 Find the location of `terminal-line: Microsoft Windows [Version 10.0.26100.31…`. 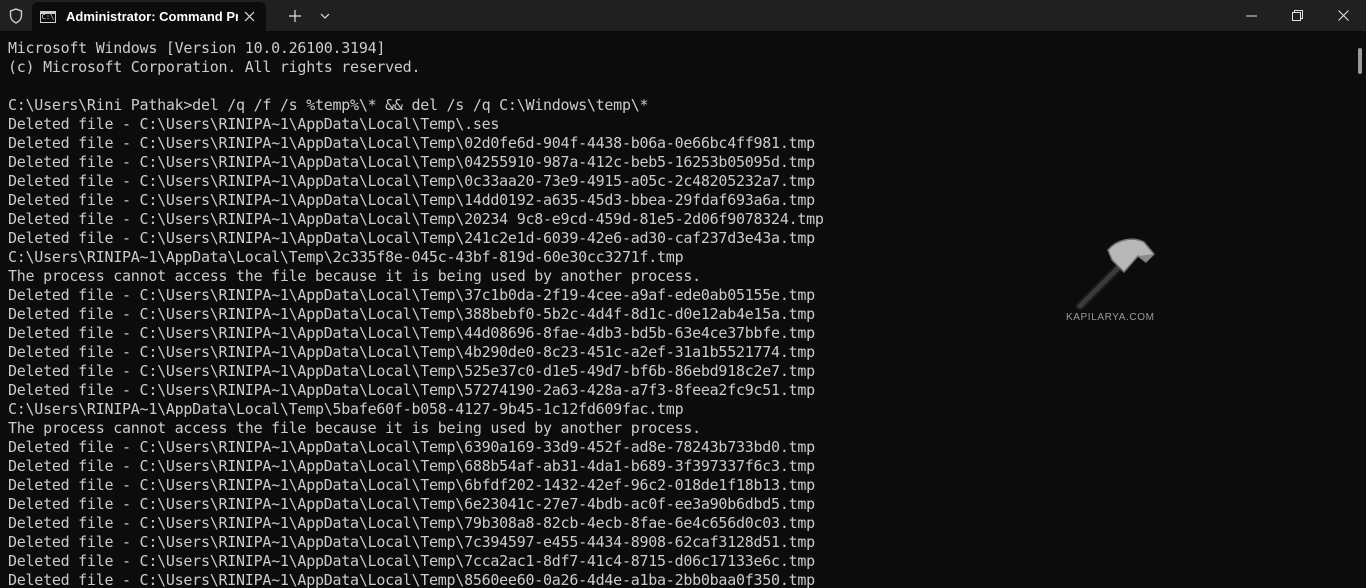

terminal-line: Microsoft Windows [Version 10.0.26100.31… is located at coordinates (197, 48).